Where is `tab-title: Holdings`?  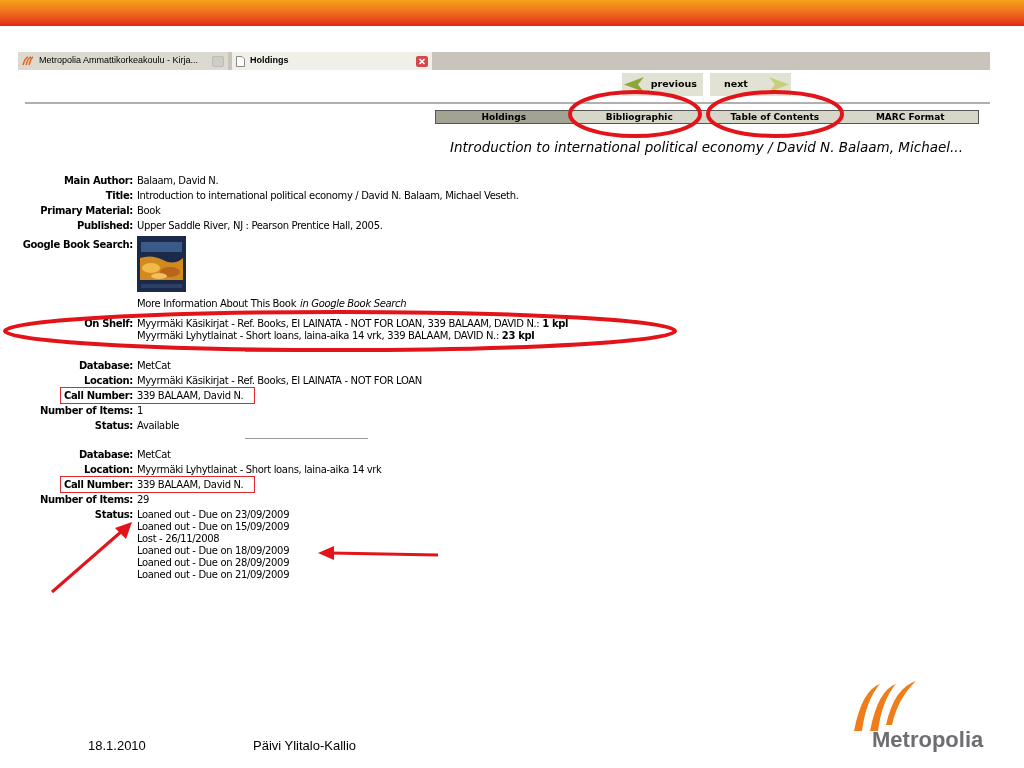 tab-title: Holdings is located at coordinates (269, 61).